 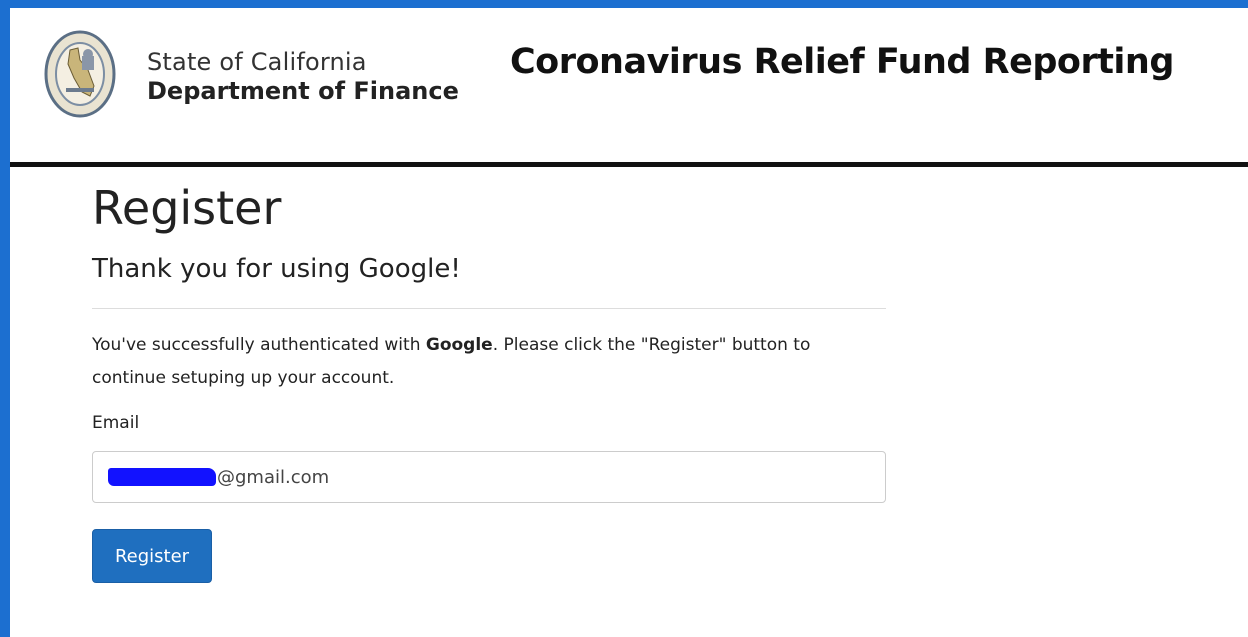 I want to click on email-label: Email, so click(x=116, y=423).